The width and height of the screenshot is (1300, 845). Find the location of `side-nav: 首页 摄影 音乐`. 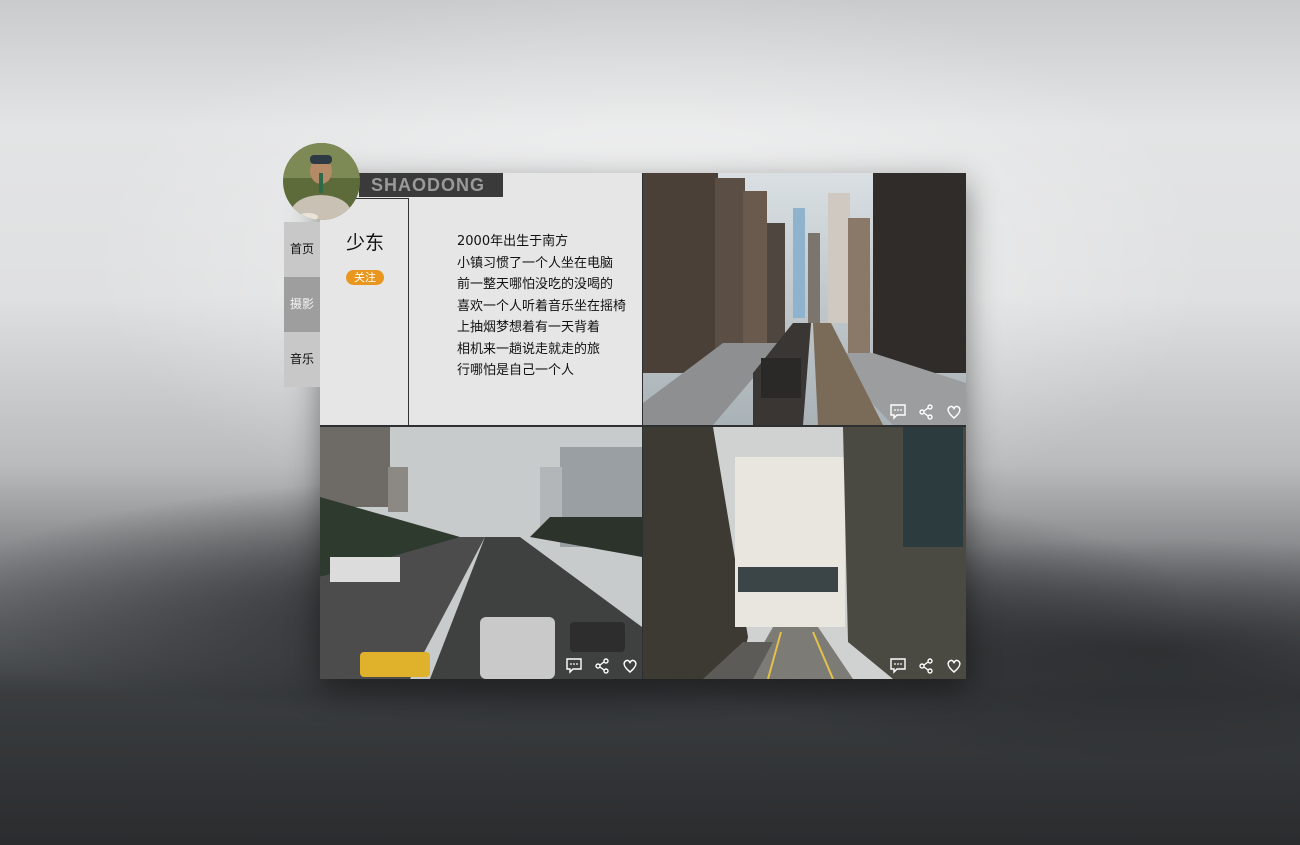

side-nav: 首页 摄影 音乐 is located at coordinates (302, 304).